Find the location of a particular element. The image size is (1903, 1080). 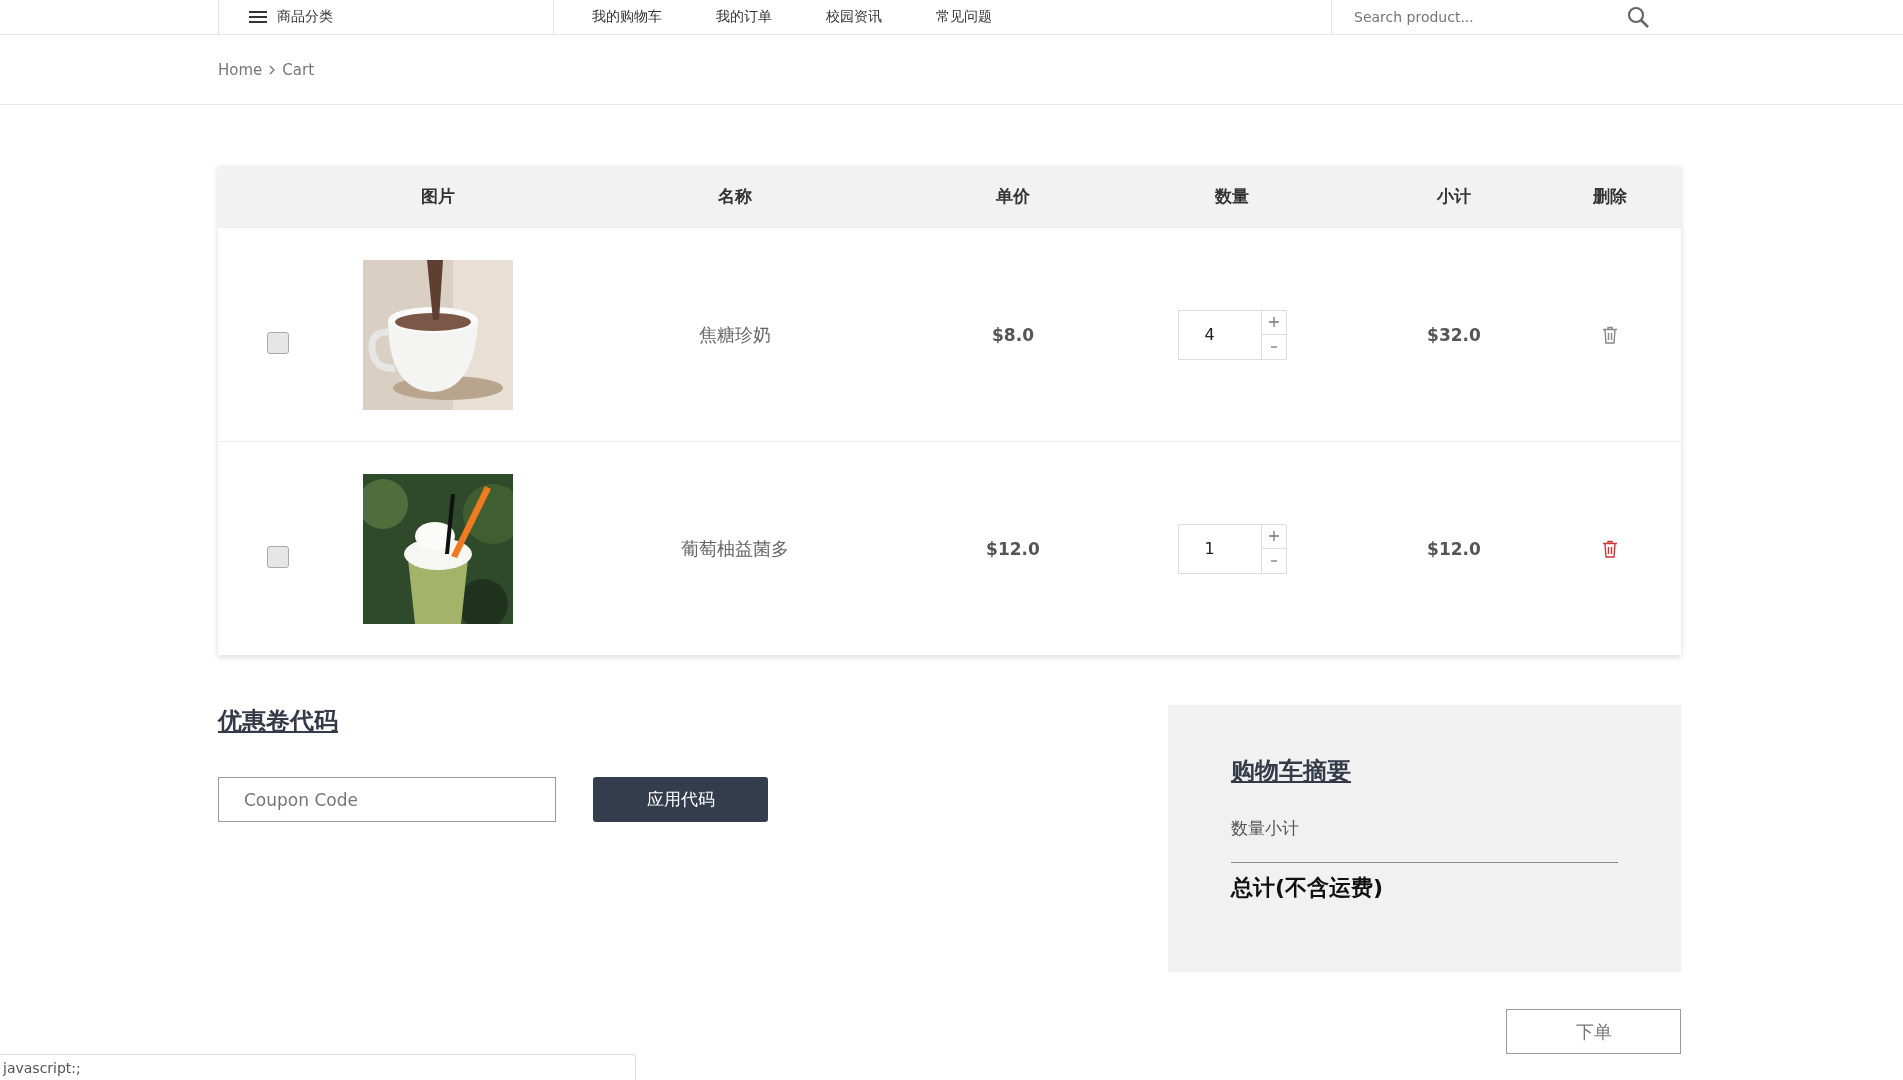

chevron-icon is located at coordinates (272, 69).